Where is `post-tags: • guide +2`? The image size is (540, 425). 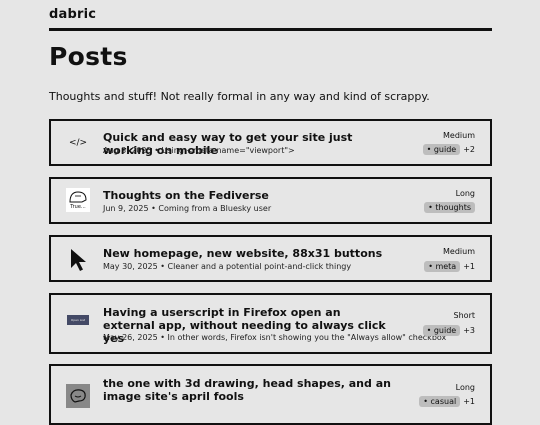
post-tags: • guide +2 is located at coordinates (448, 149).